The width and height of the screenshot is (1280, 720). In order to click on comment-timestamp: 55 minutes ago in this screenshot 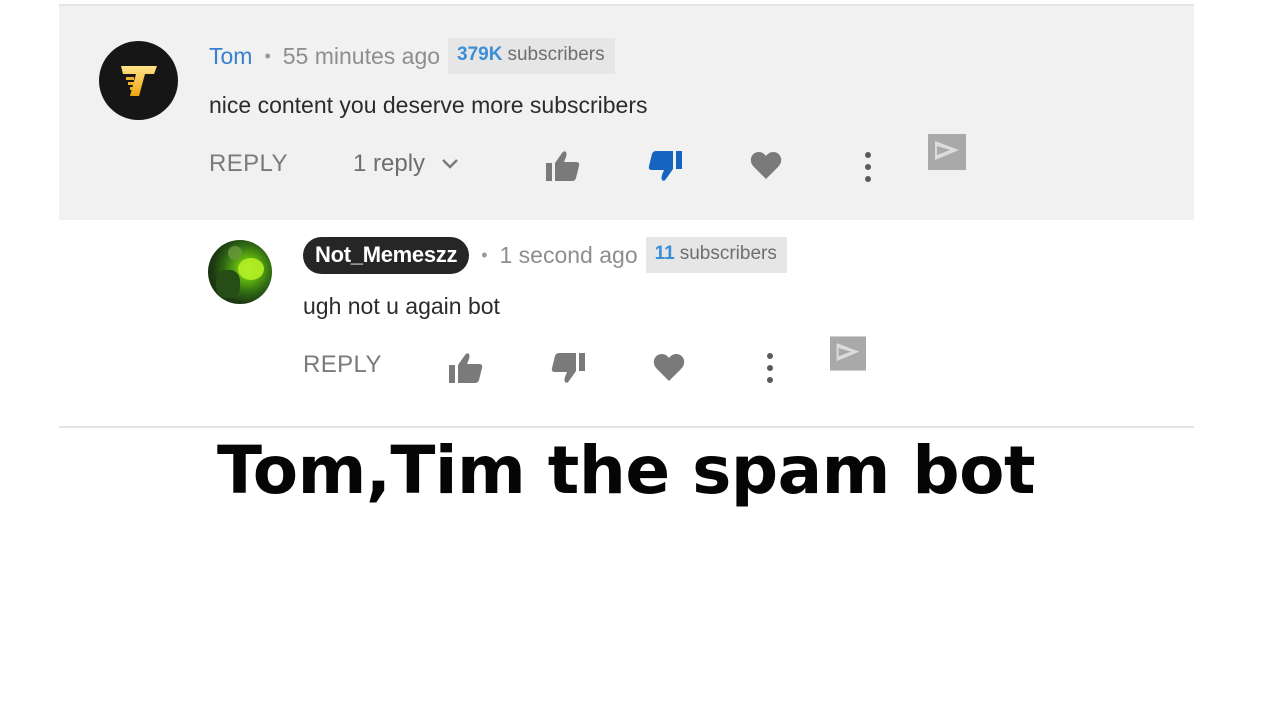, I will do `click(361, 56)`.